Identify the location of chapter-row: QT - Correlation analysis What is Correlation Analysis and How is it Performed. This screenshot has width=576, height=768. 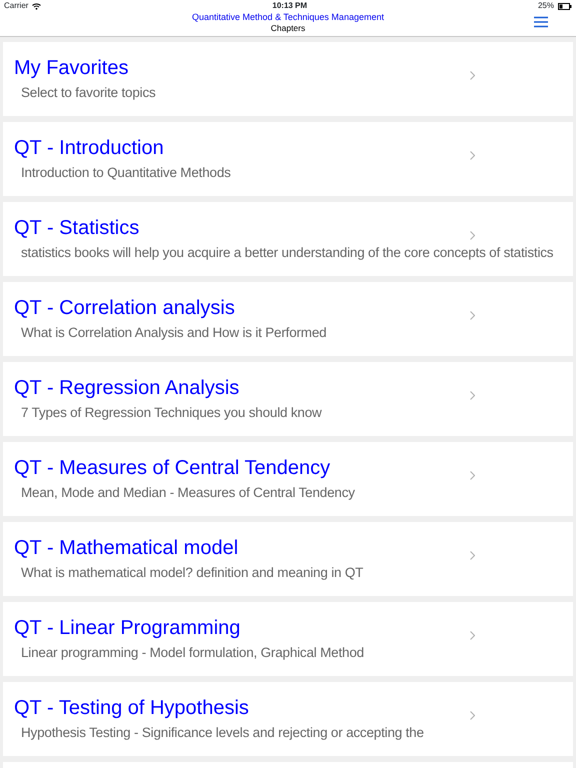
(288, 319).